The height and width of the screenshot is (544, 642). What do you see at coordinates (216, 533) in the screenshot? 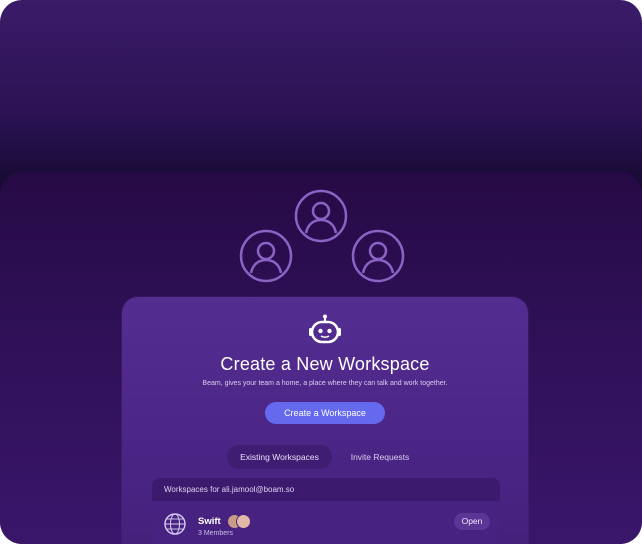
I see `workspace-members: 3 Members` at bounding box center [216, 533].